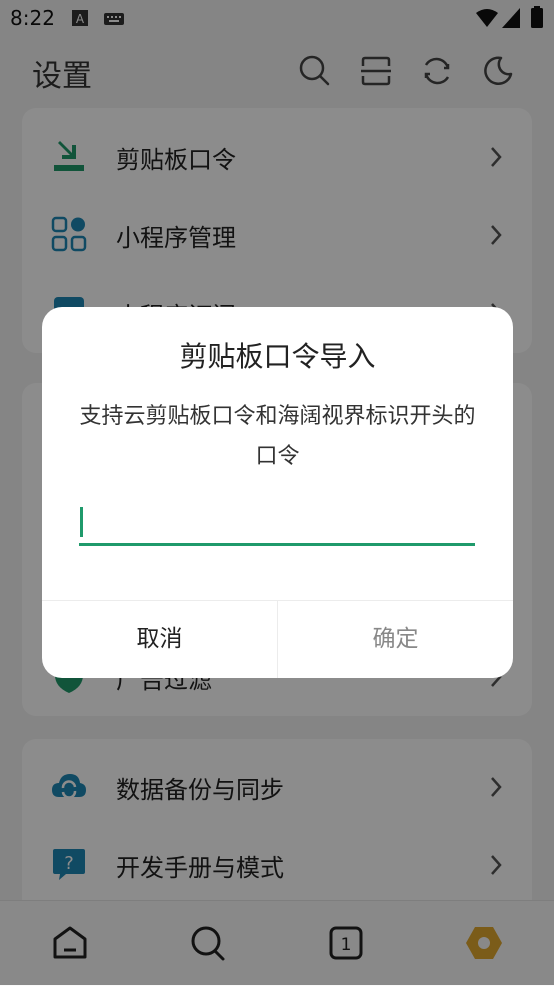  Describe the element at coordinates (277, 356) in the screenshot. I see `dialog-title: 剪贴板口令导入` at that location.